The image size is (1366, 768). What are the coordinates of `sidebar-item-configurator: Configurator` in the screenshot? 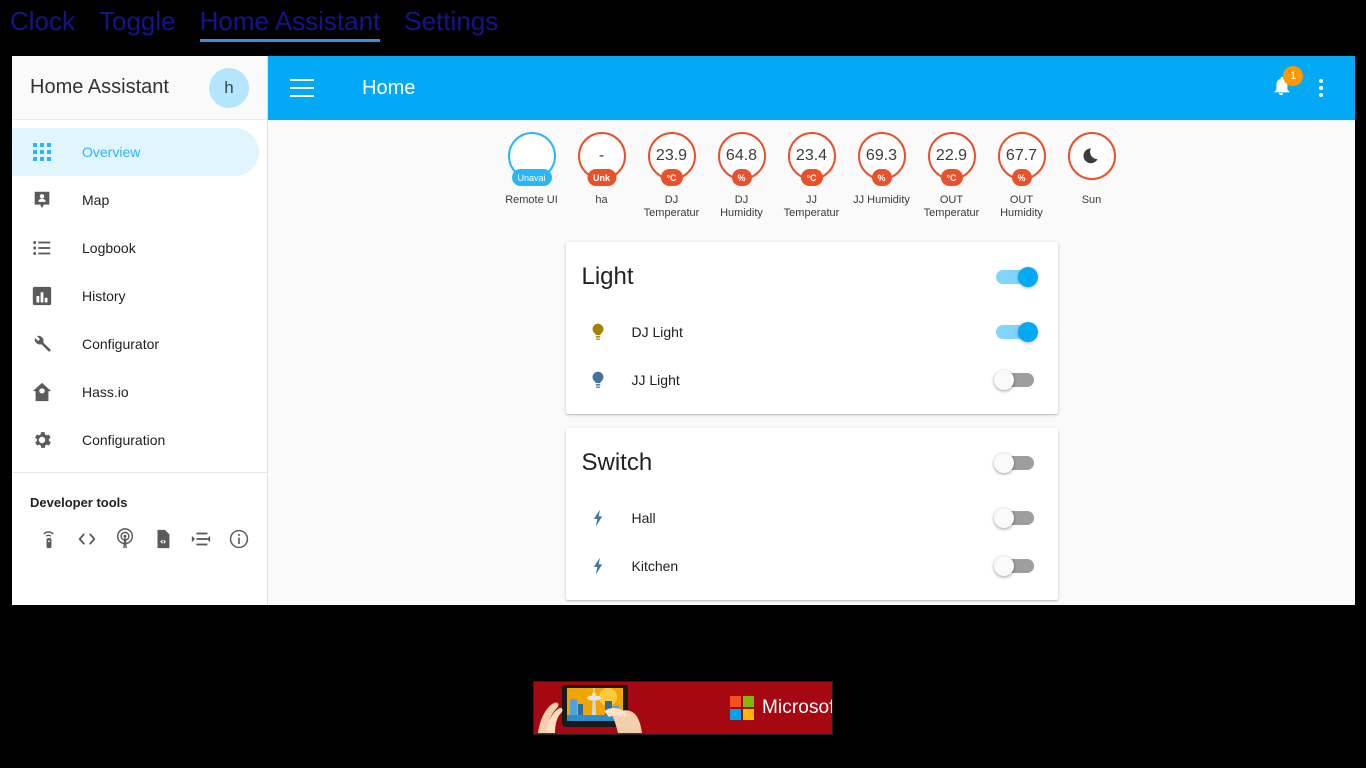 It's located at (135, 344).